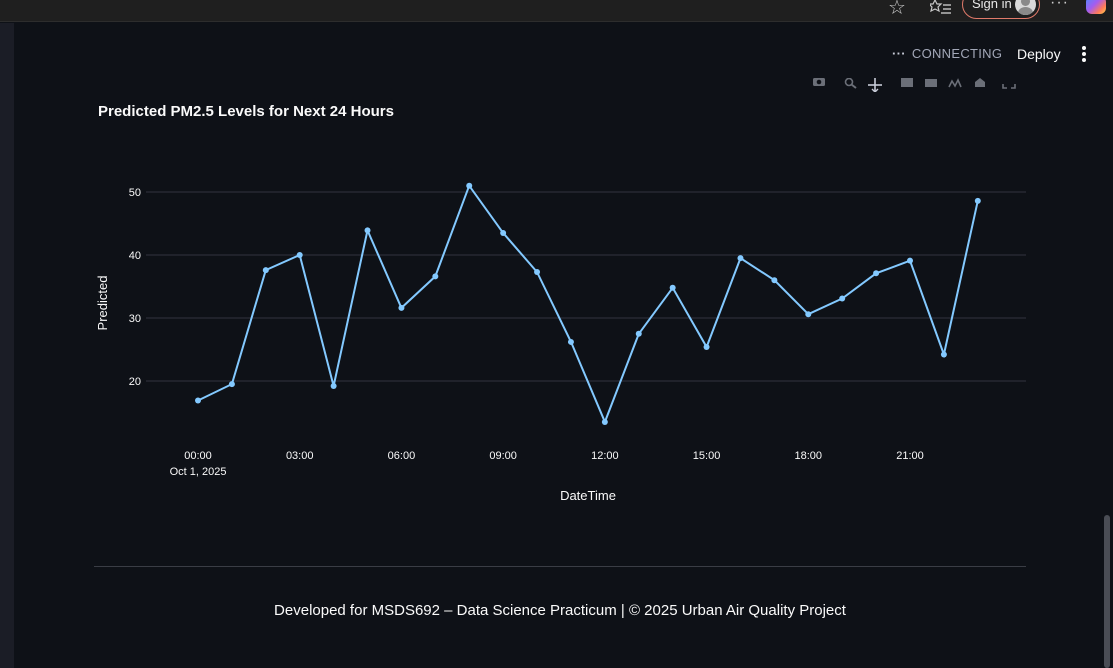 The image size is (1113, 668). I want to click on x-tick-label: 18:00, so click(809, 456).